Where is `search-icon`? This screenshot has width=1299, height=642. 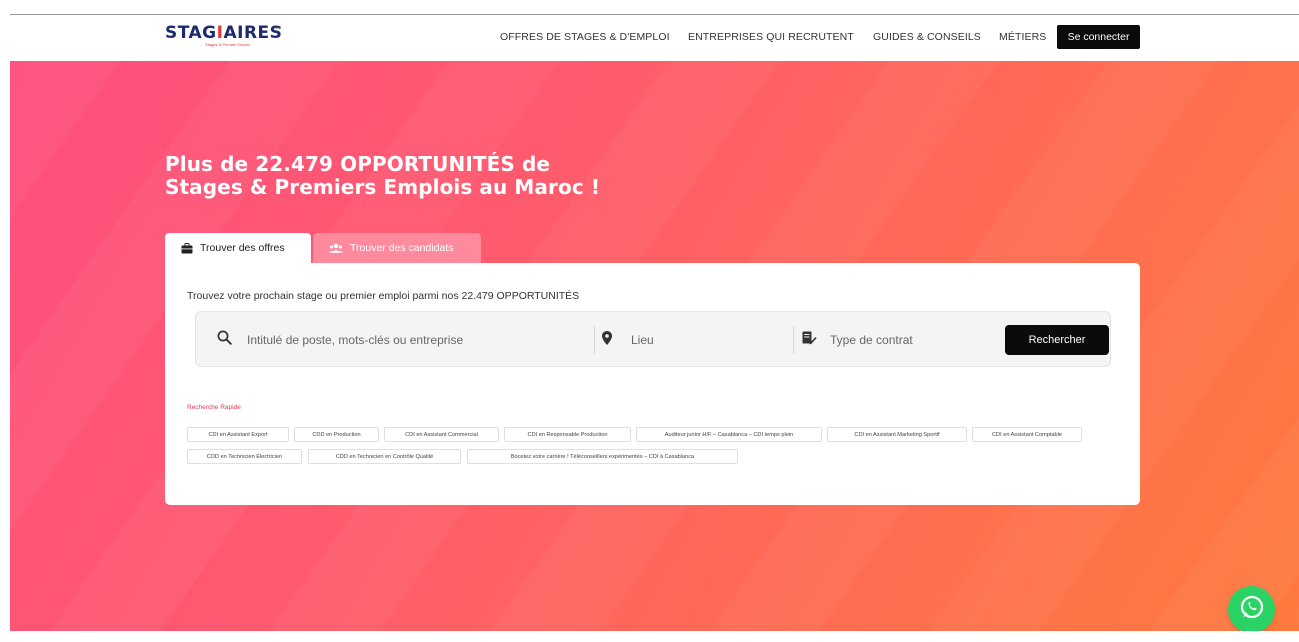
search-icon is located at coordinates (224, 340).